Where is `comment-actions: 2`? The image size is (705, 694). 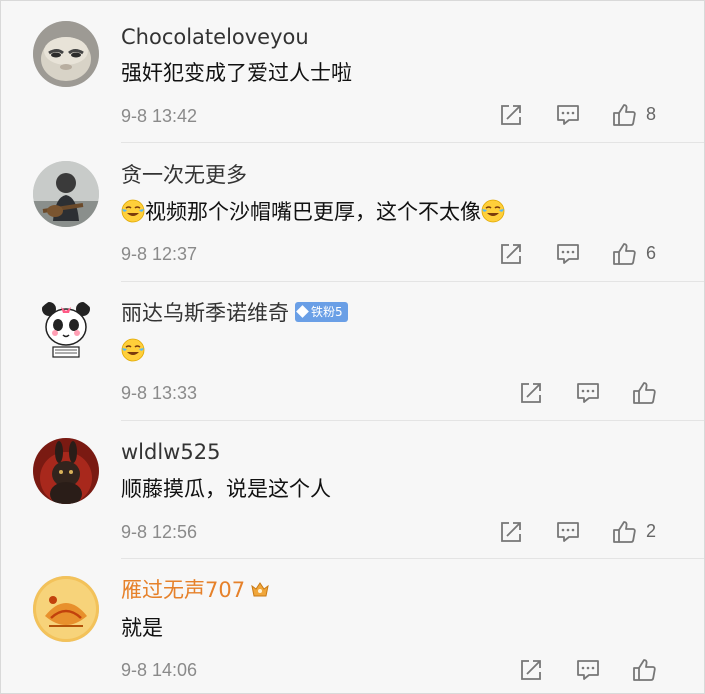 comment-actions: 2 is located at coordinates (352, 533).